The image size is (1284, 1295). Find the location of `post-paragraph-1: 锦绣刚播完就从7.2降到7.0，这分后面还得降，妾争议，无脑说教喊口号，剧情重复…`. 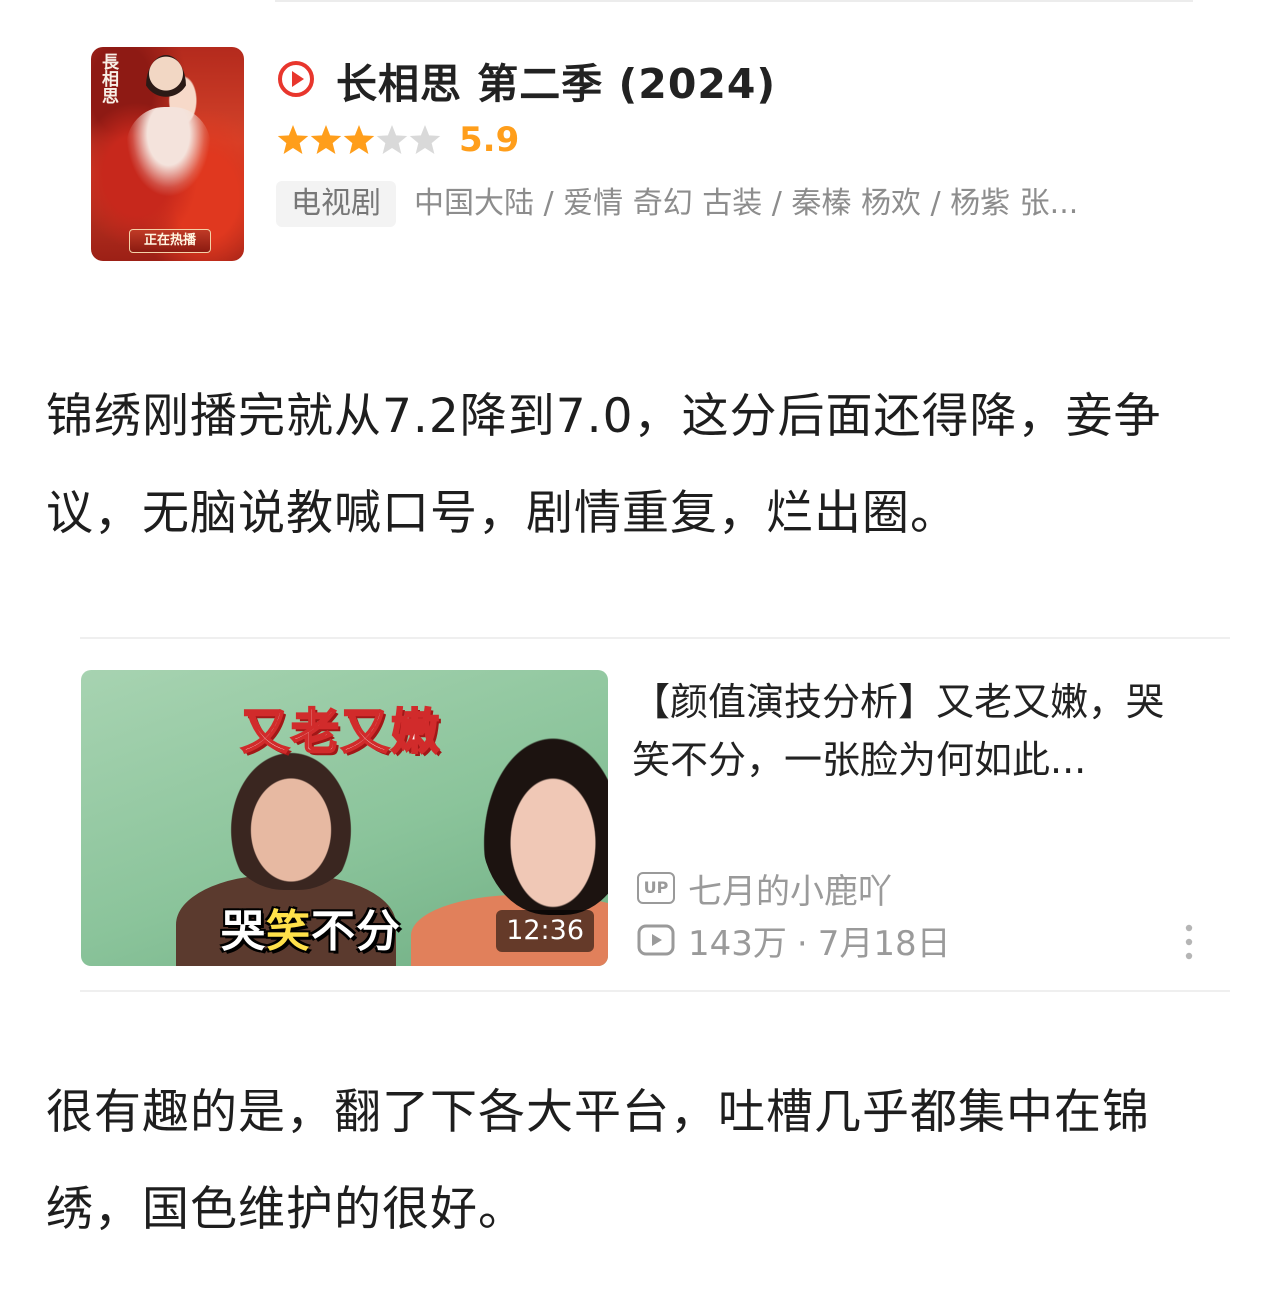

post-paragraph-1: 锦绣刚播完就从7.2降到7.0，这分后面还得降，妾争议，无脑说教喊口号，剧情重复… is located at coordinates (604, 465).